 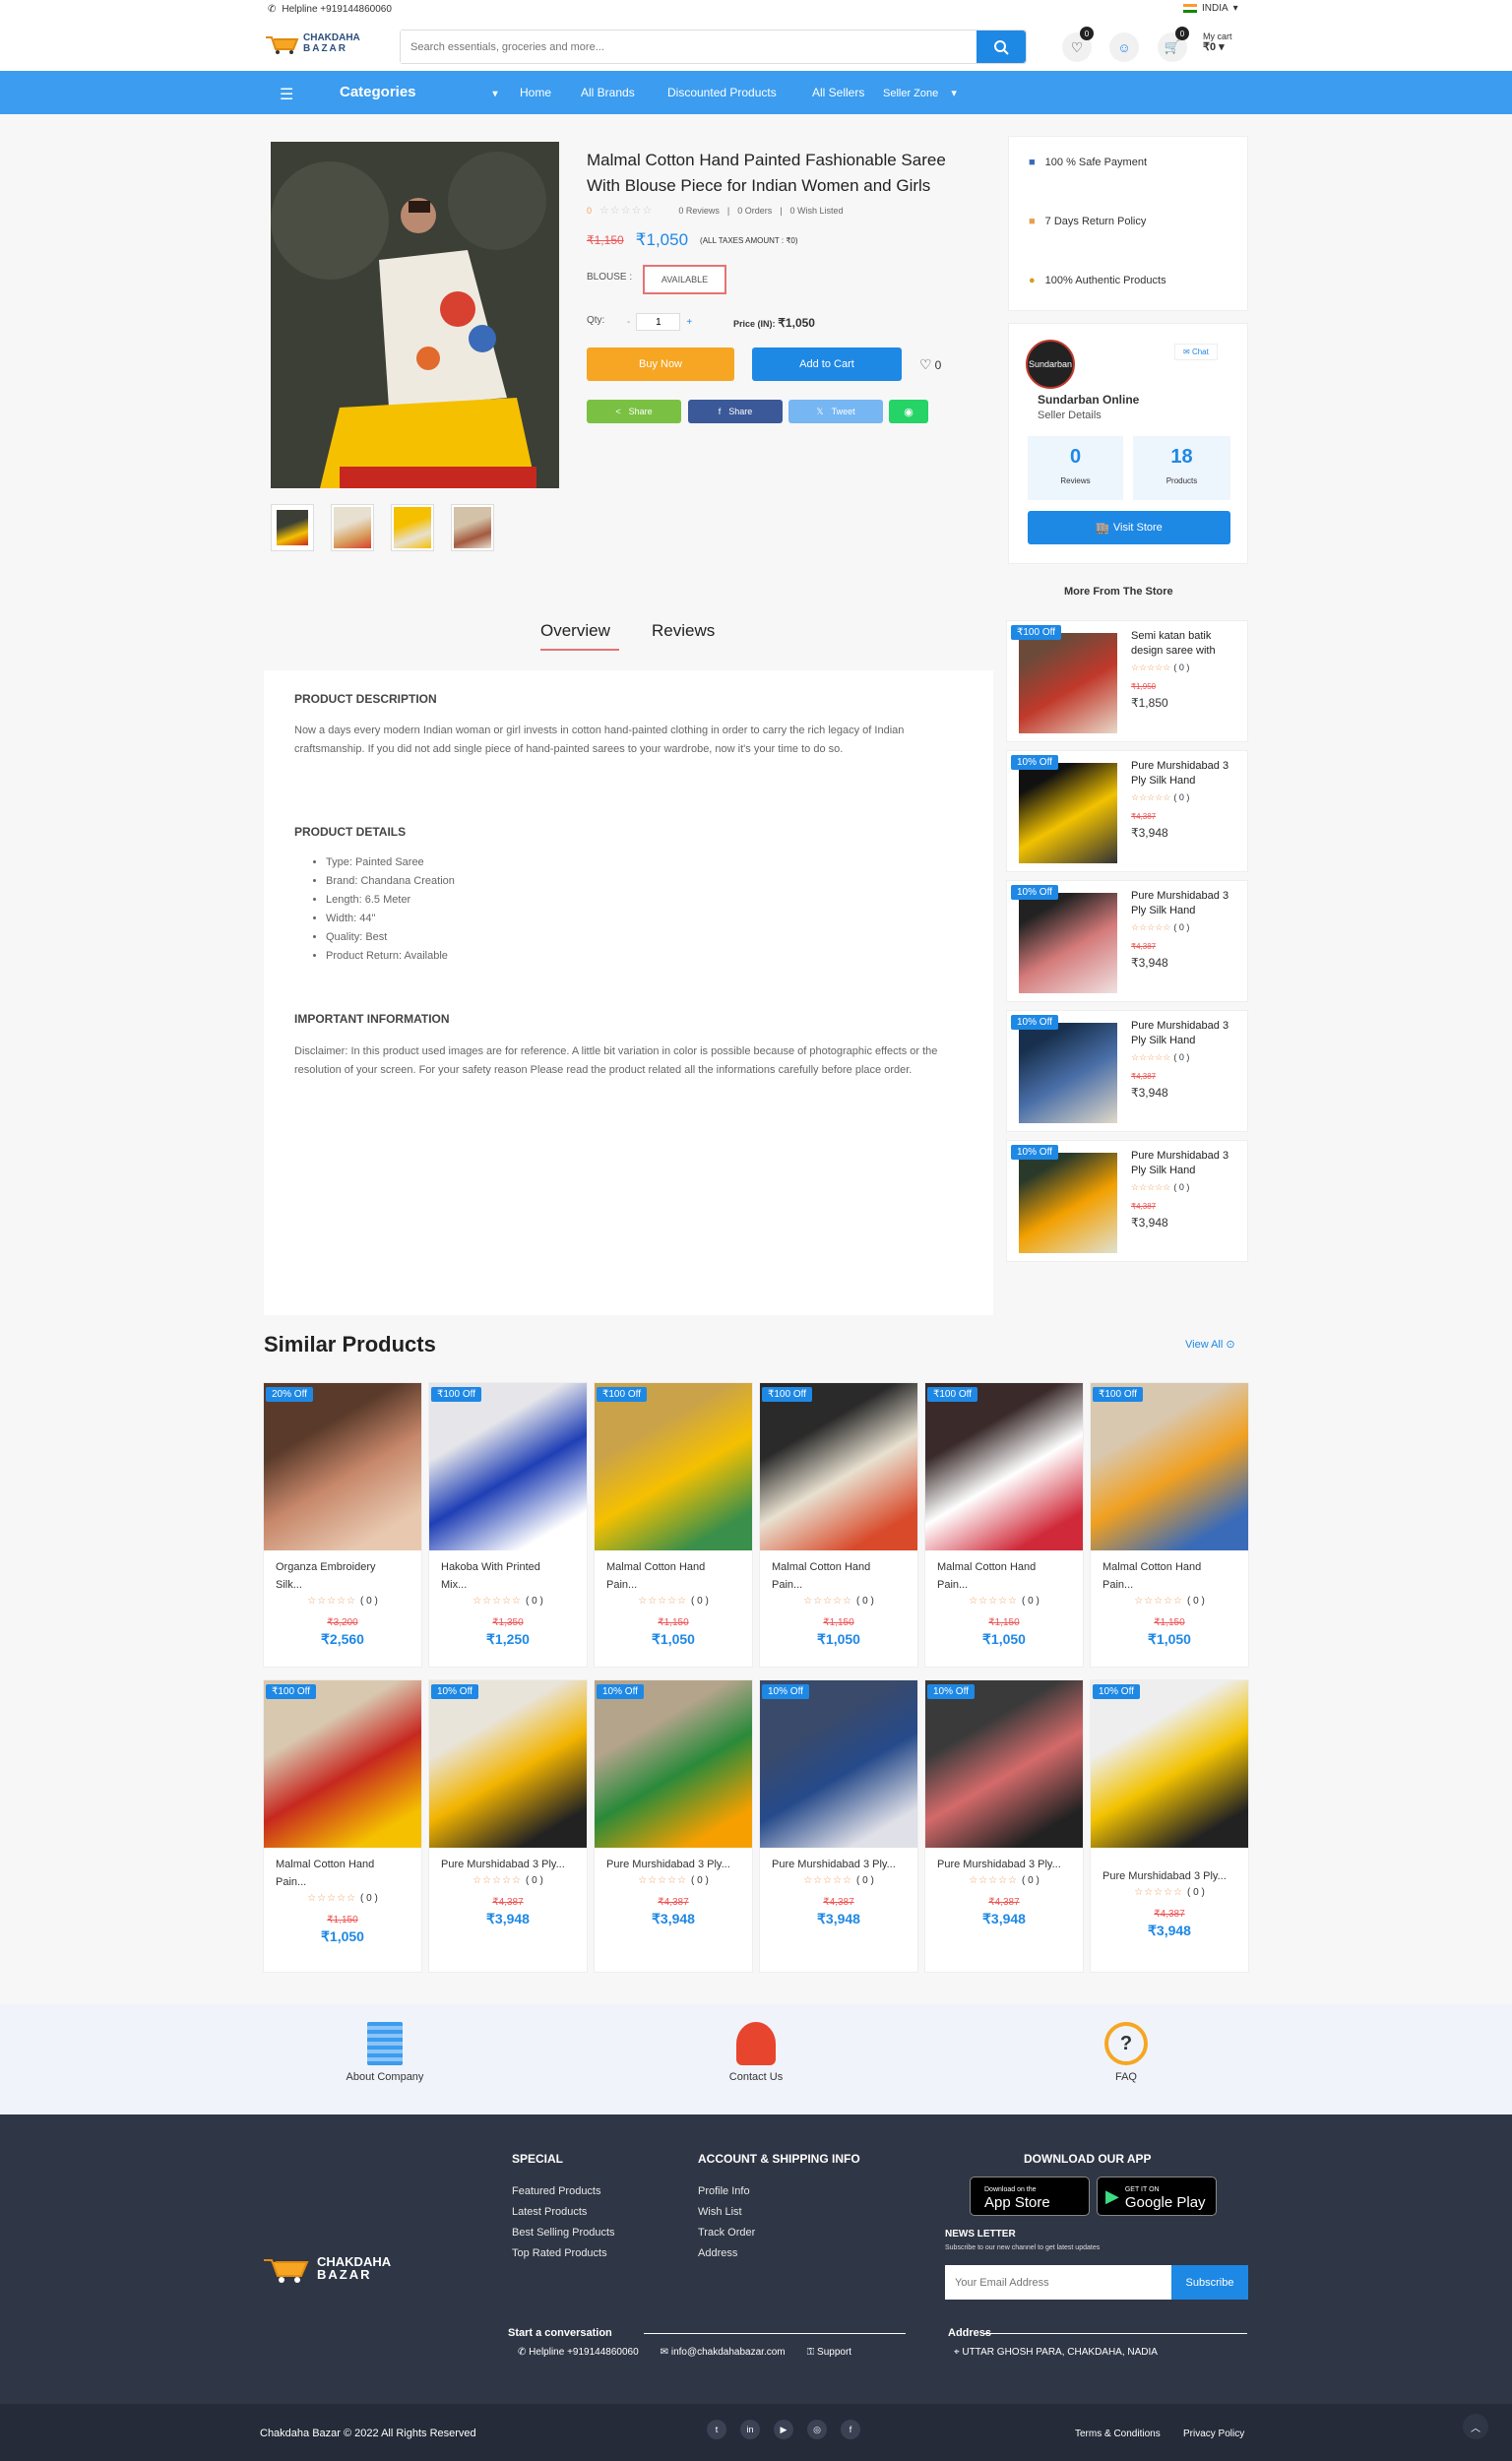 What do you see at coordinates (608, 92) in the screenshot?
I see `nav-all-brands: All Brands` at bounding box center [608, 92].